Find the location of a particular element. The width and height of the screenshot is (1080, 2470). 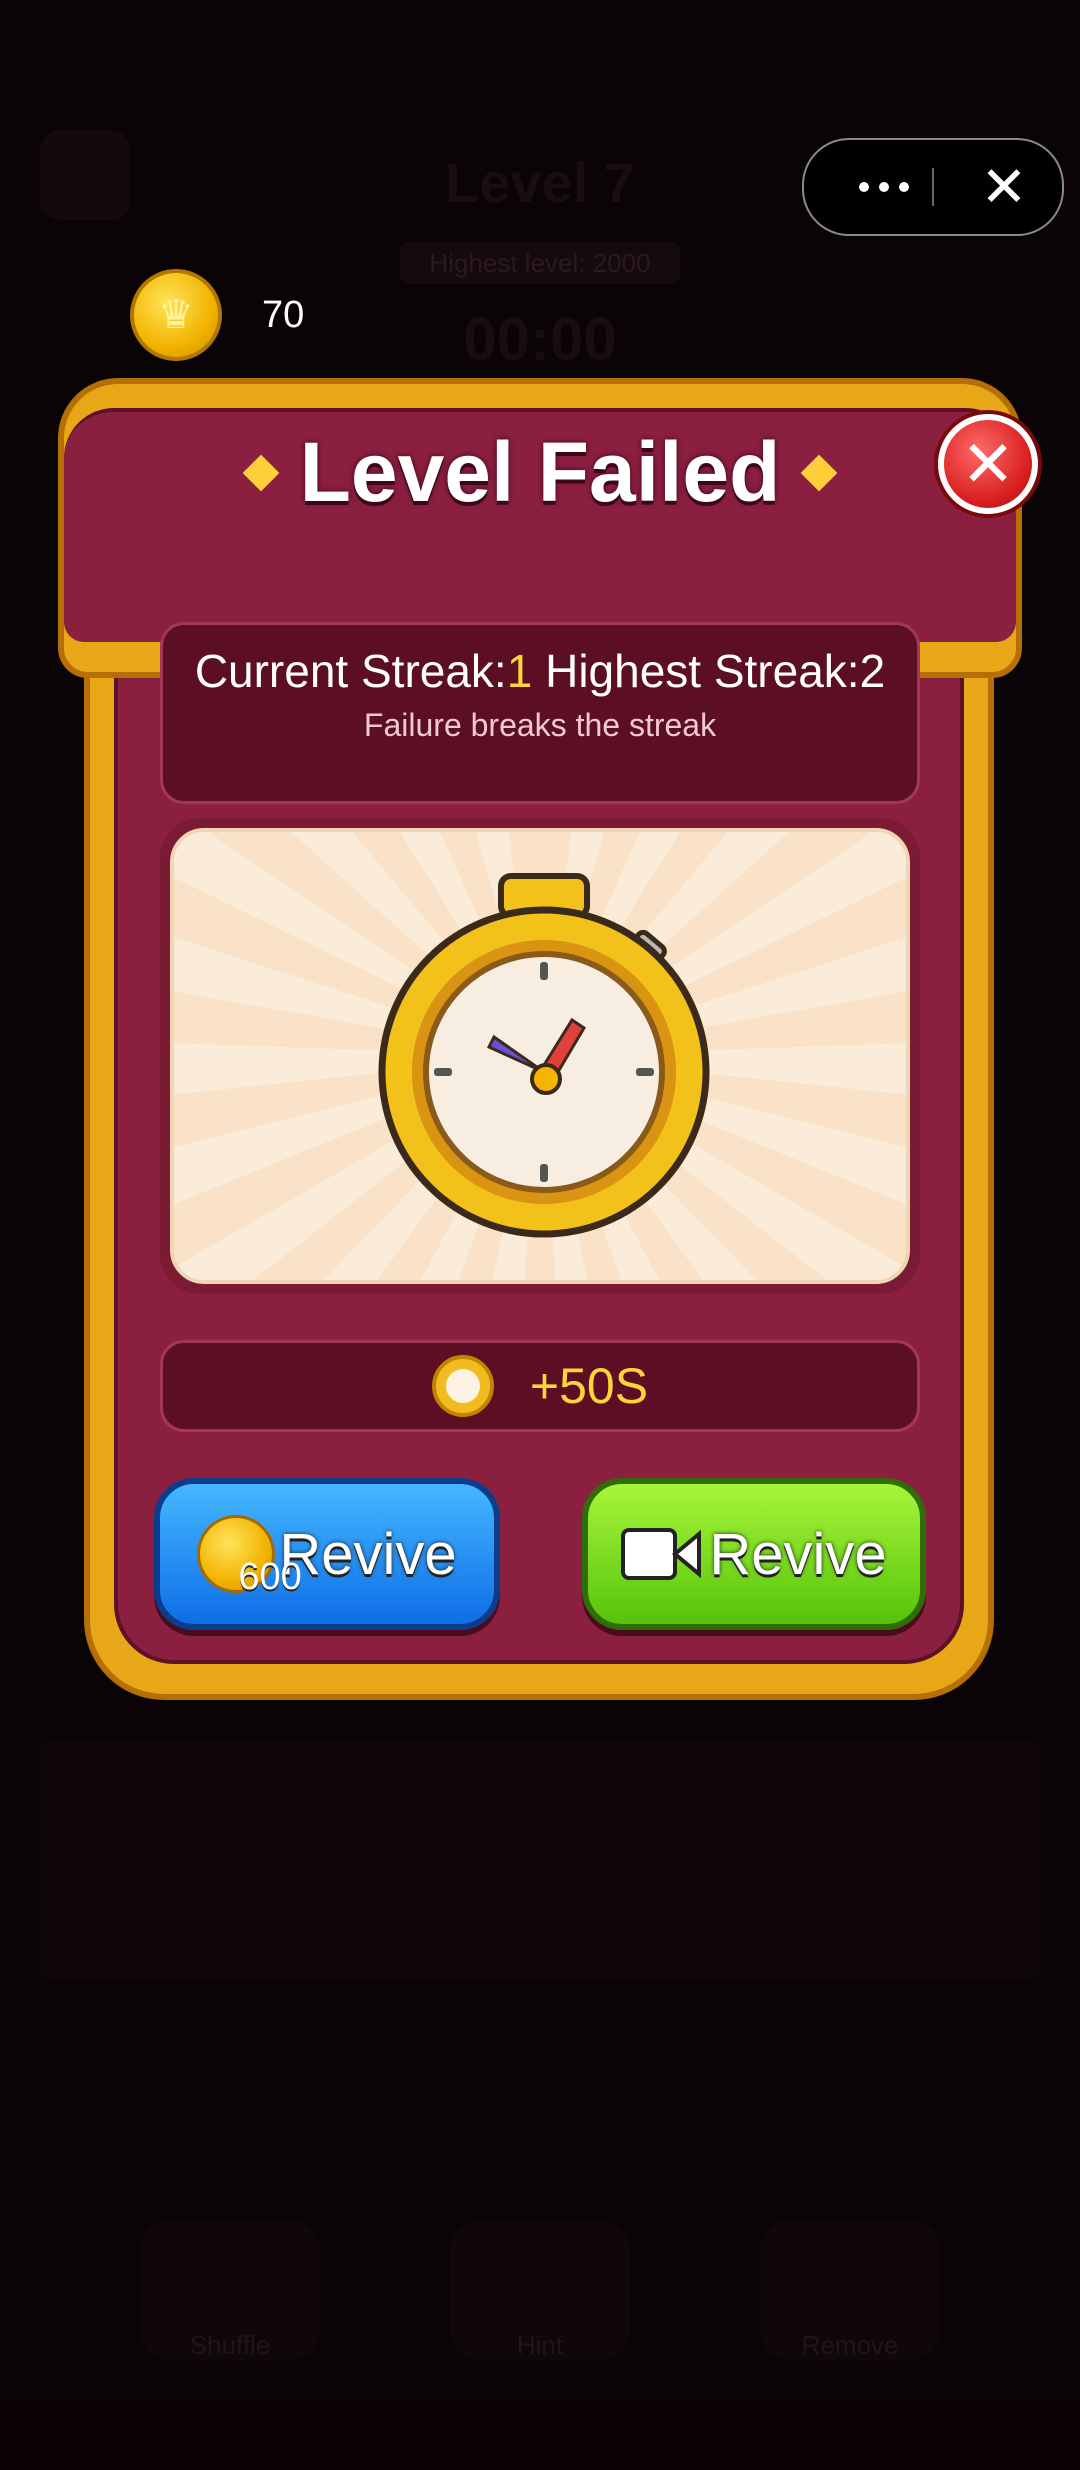

revive-video-label: Revive is located at coordinates (798, 1554).